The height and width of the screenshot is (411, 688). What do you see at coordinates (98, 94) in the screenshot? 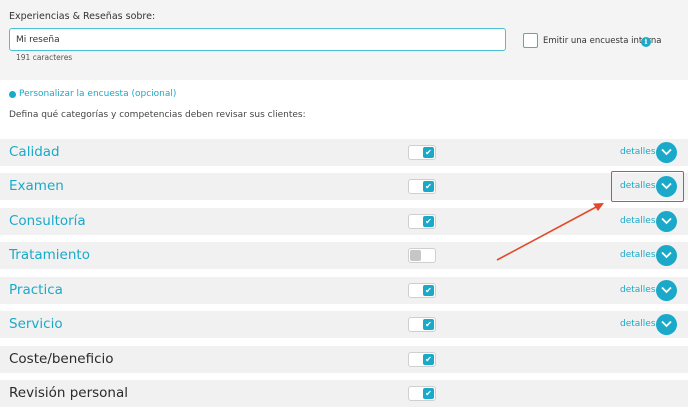
I see `personalize-label: Personalizar la encuesta (opcional)` at bounding box center [98, 94].